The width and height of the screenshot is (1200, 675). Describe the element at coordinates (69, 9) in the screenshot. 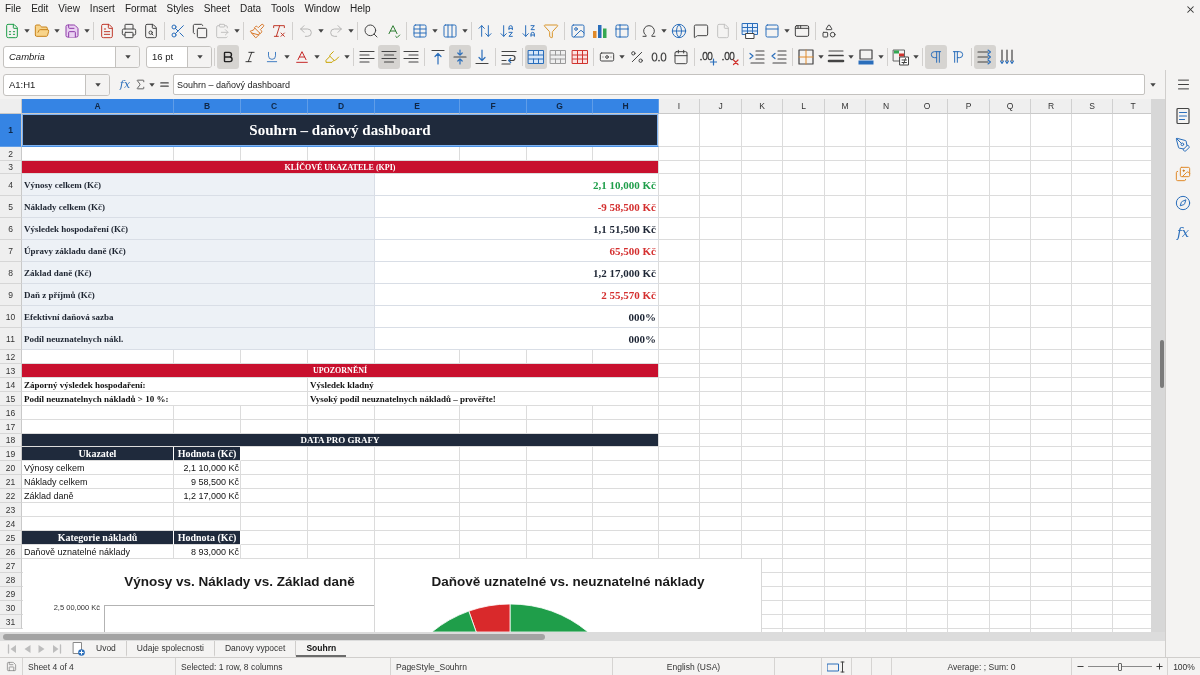

I see `menu-item: View` at that location.